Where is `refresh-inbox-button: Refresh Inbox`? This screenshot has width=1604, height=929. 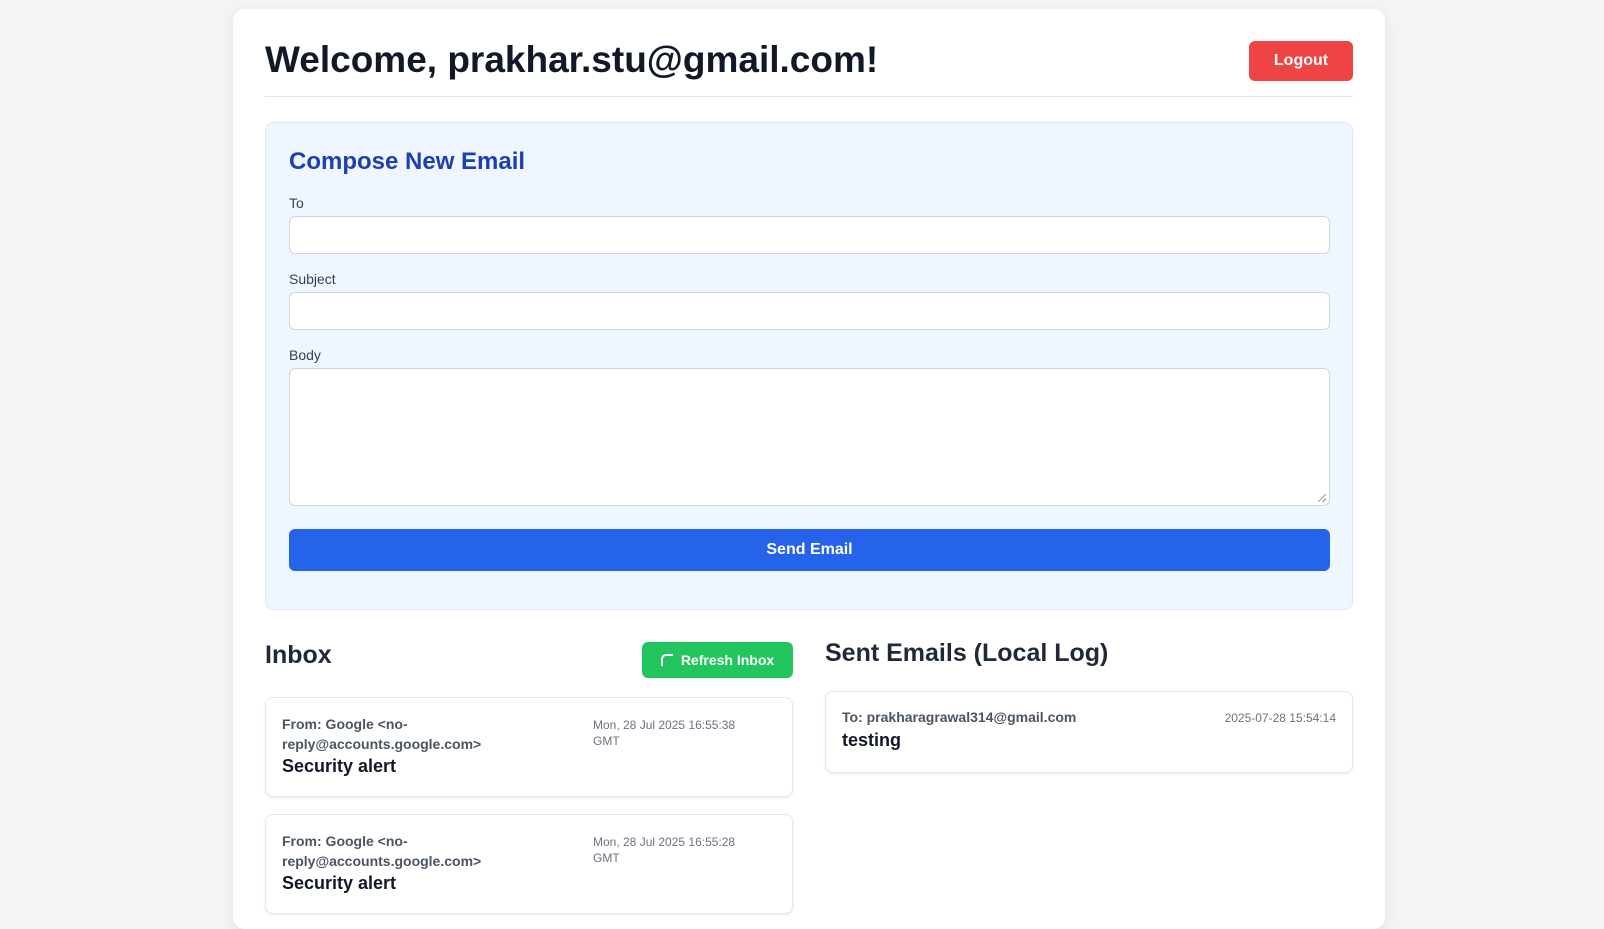 refresh-inbox-button: Refresh Inbox is located at coordinates (717, 660).